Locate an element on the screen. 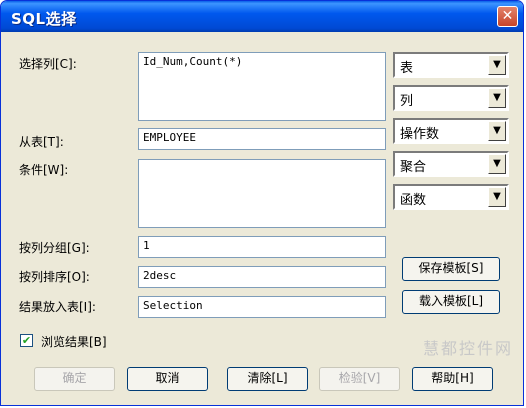  from-table-label: 从表[T]: is located at coordinates (41, 142).